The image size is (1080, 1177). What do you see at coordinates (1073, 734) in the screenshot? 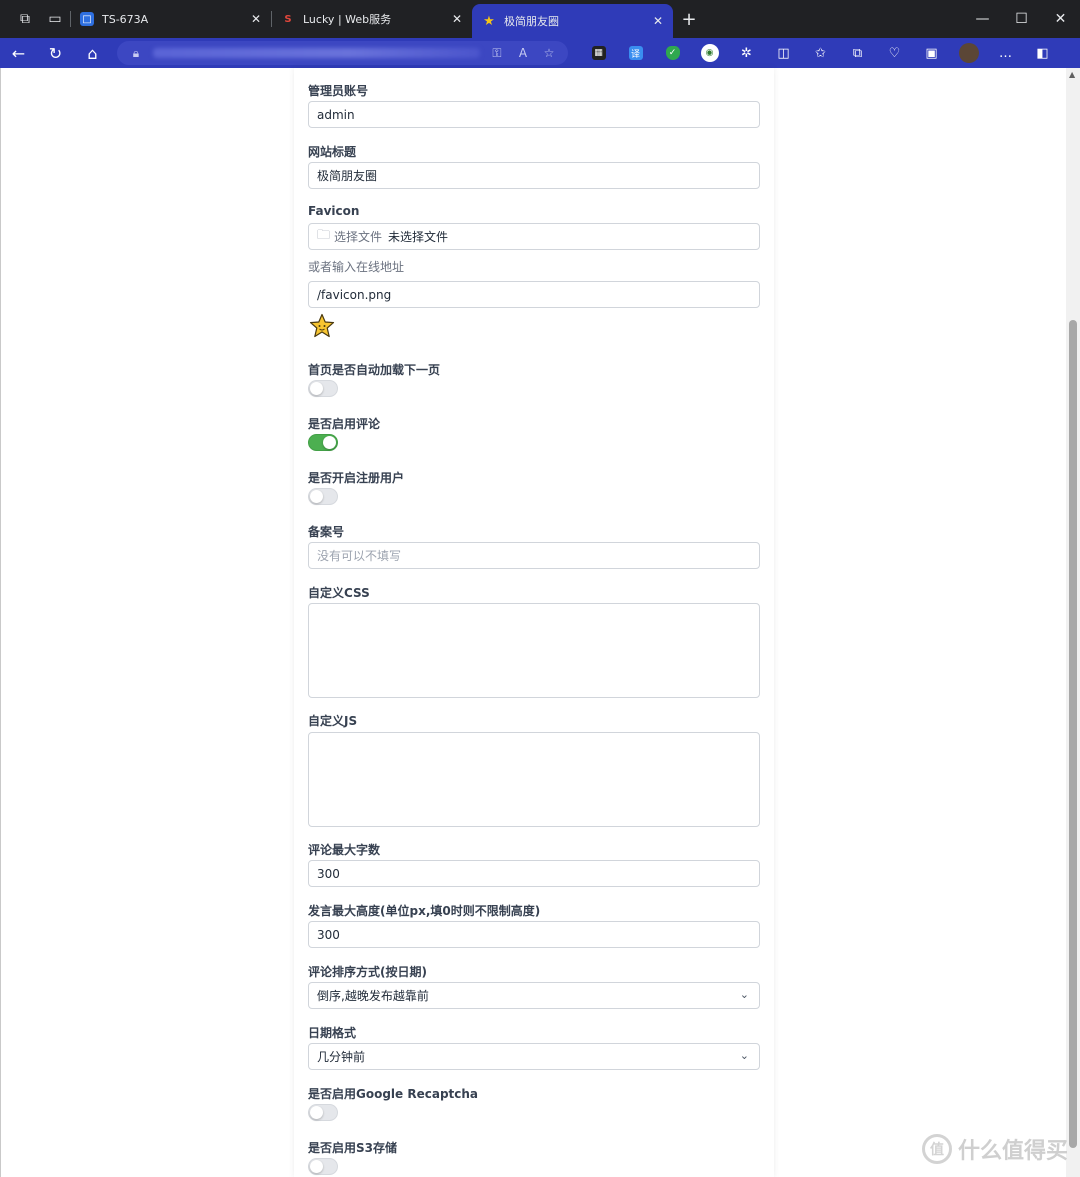
I see `scroll-thumb` at bounding box center [1073, 734].